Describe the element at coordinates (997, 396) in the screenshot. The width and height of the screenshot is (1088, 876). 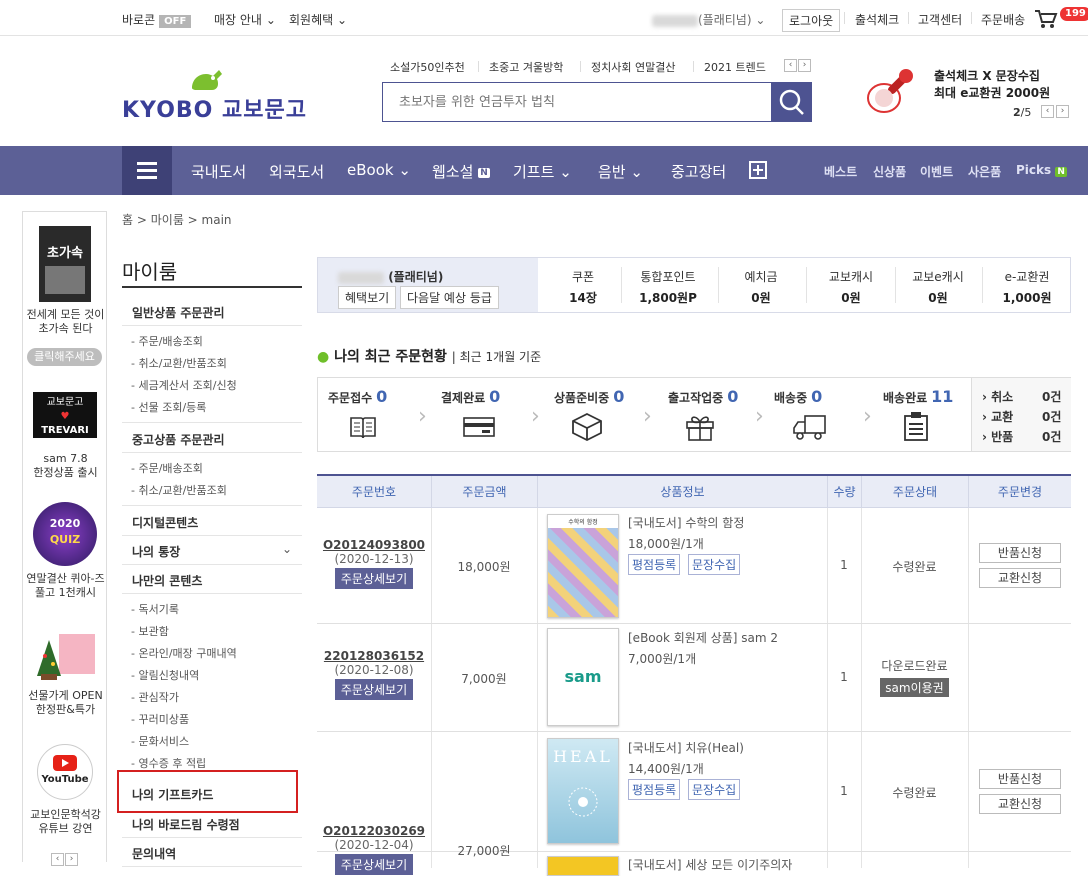
I see `claim-cancel: › 취소` at that location.